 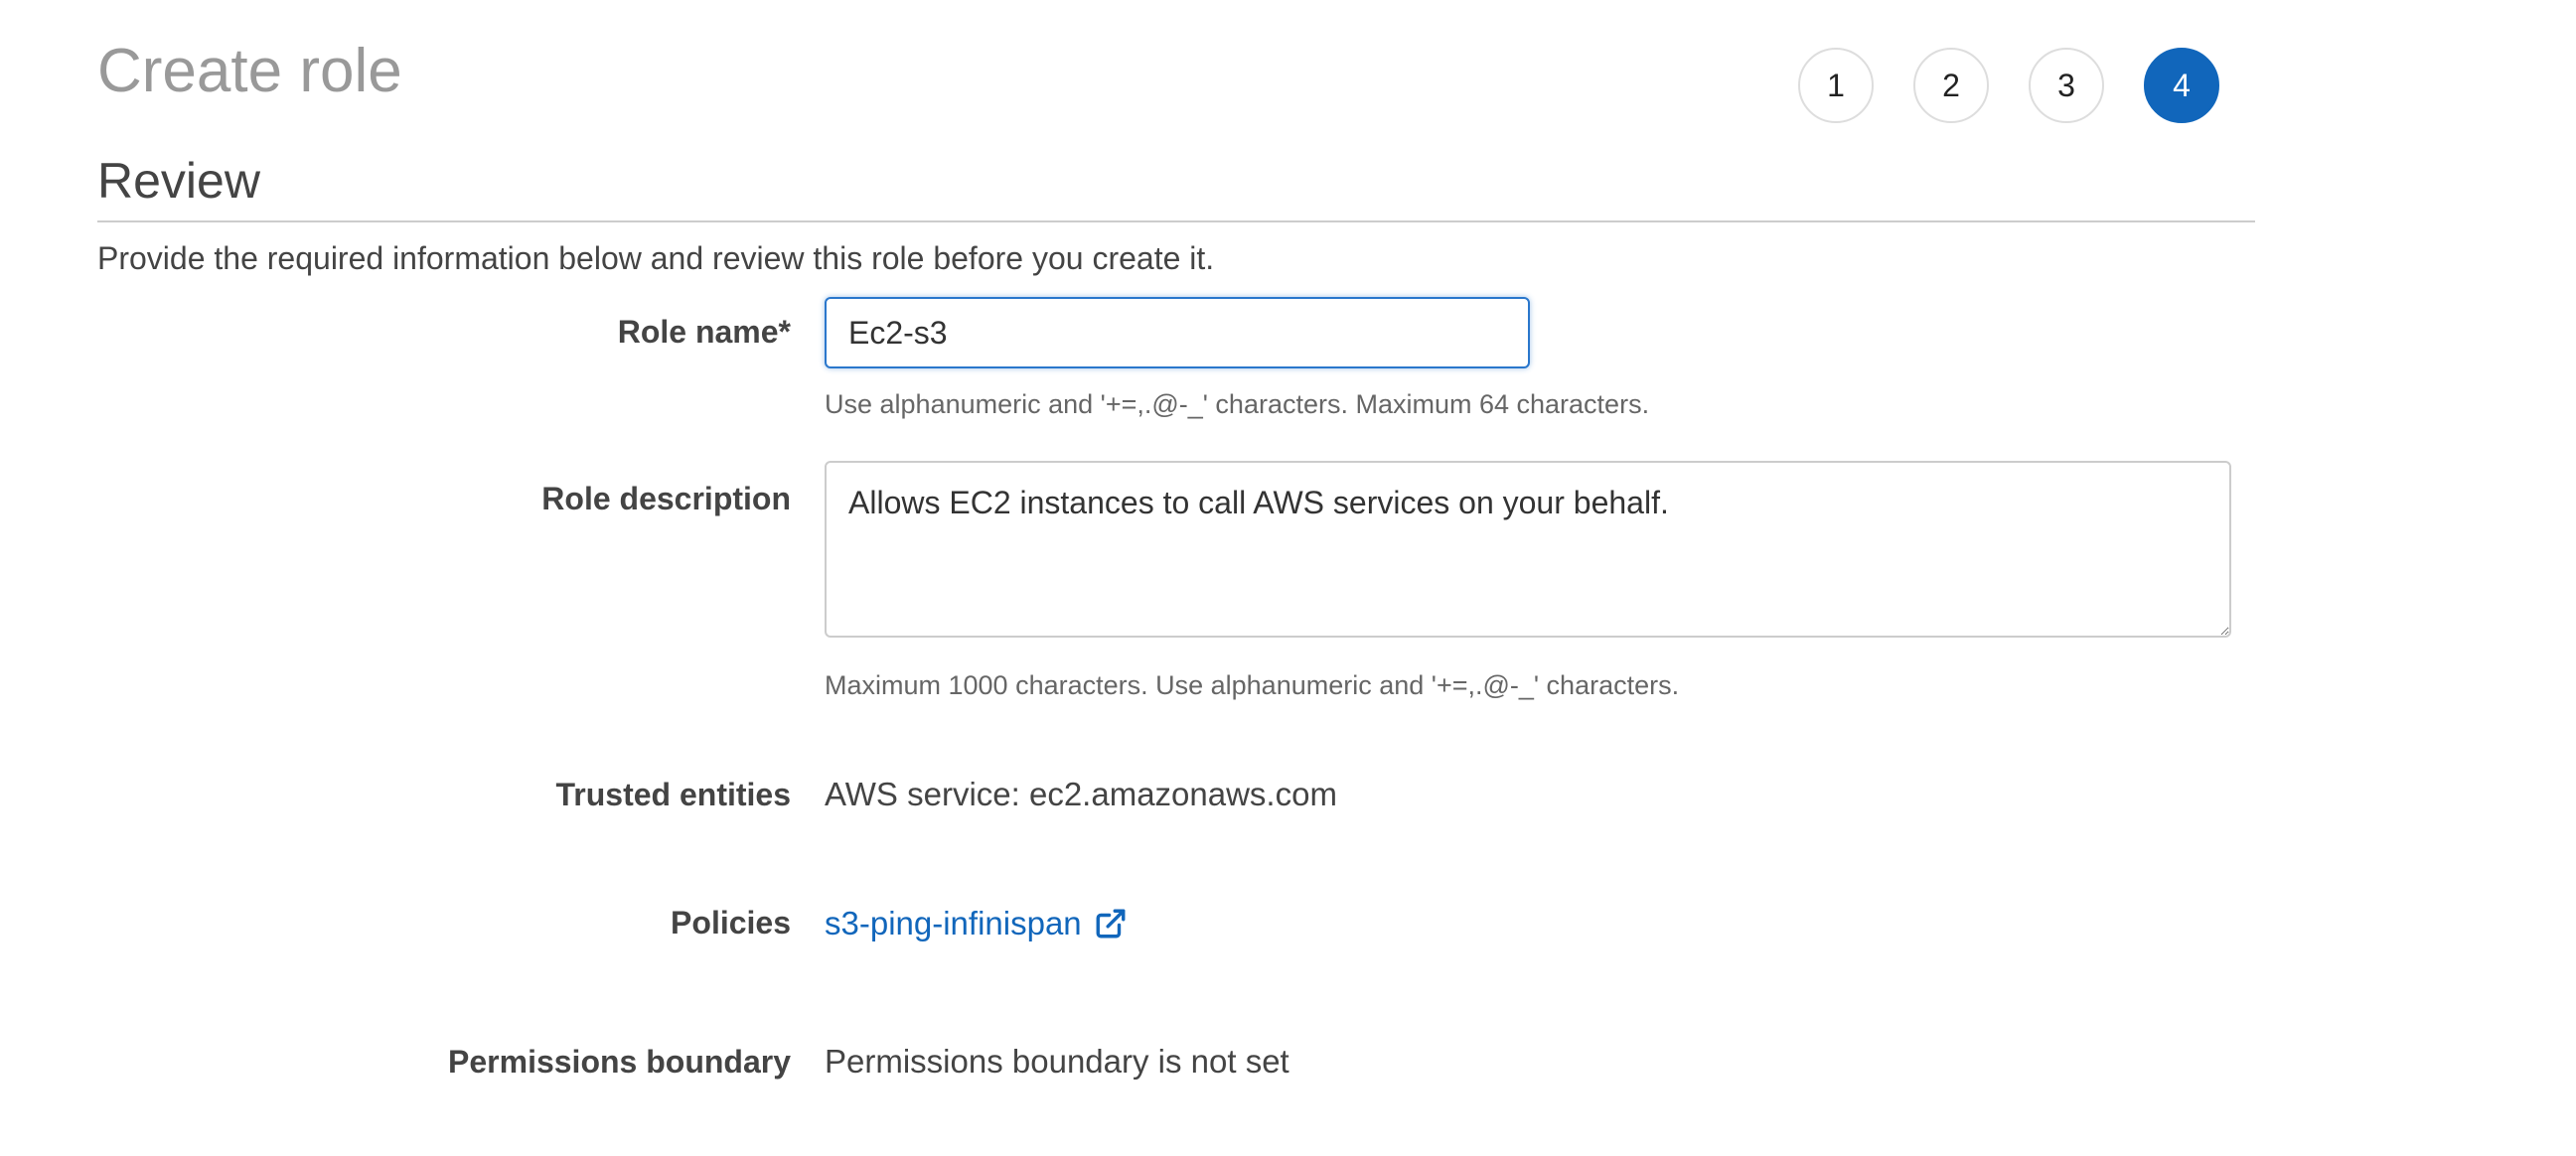 I want to click on wizard-steps: 1 2 3 4, so click(x=2009, y=86).